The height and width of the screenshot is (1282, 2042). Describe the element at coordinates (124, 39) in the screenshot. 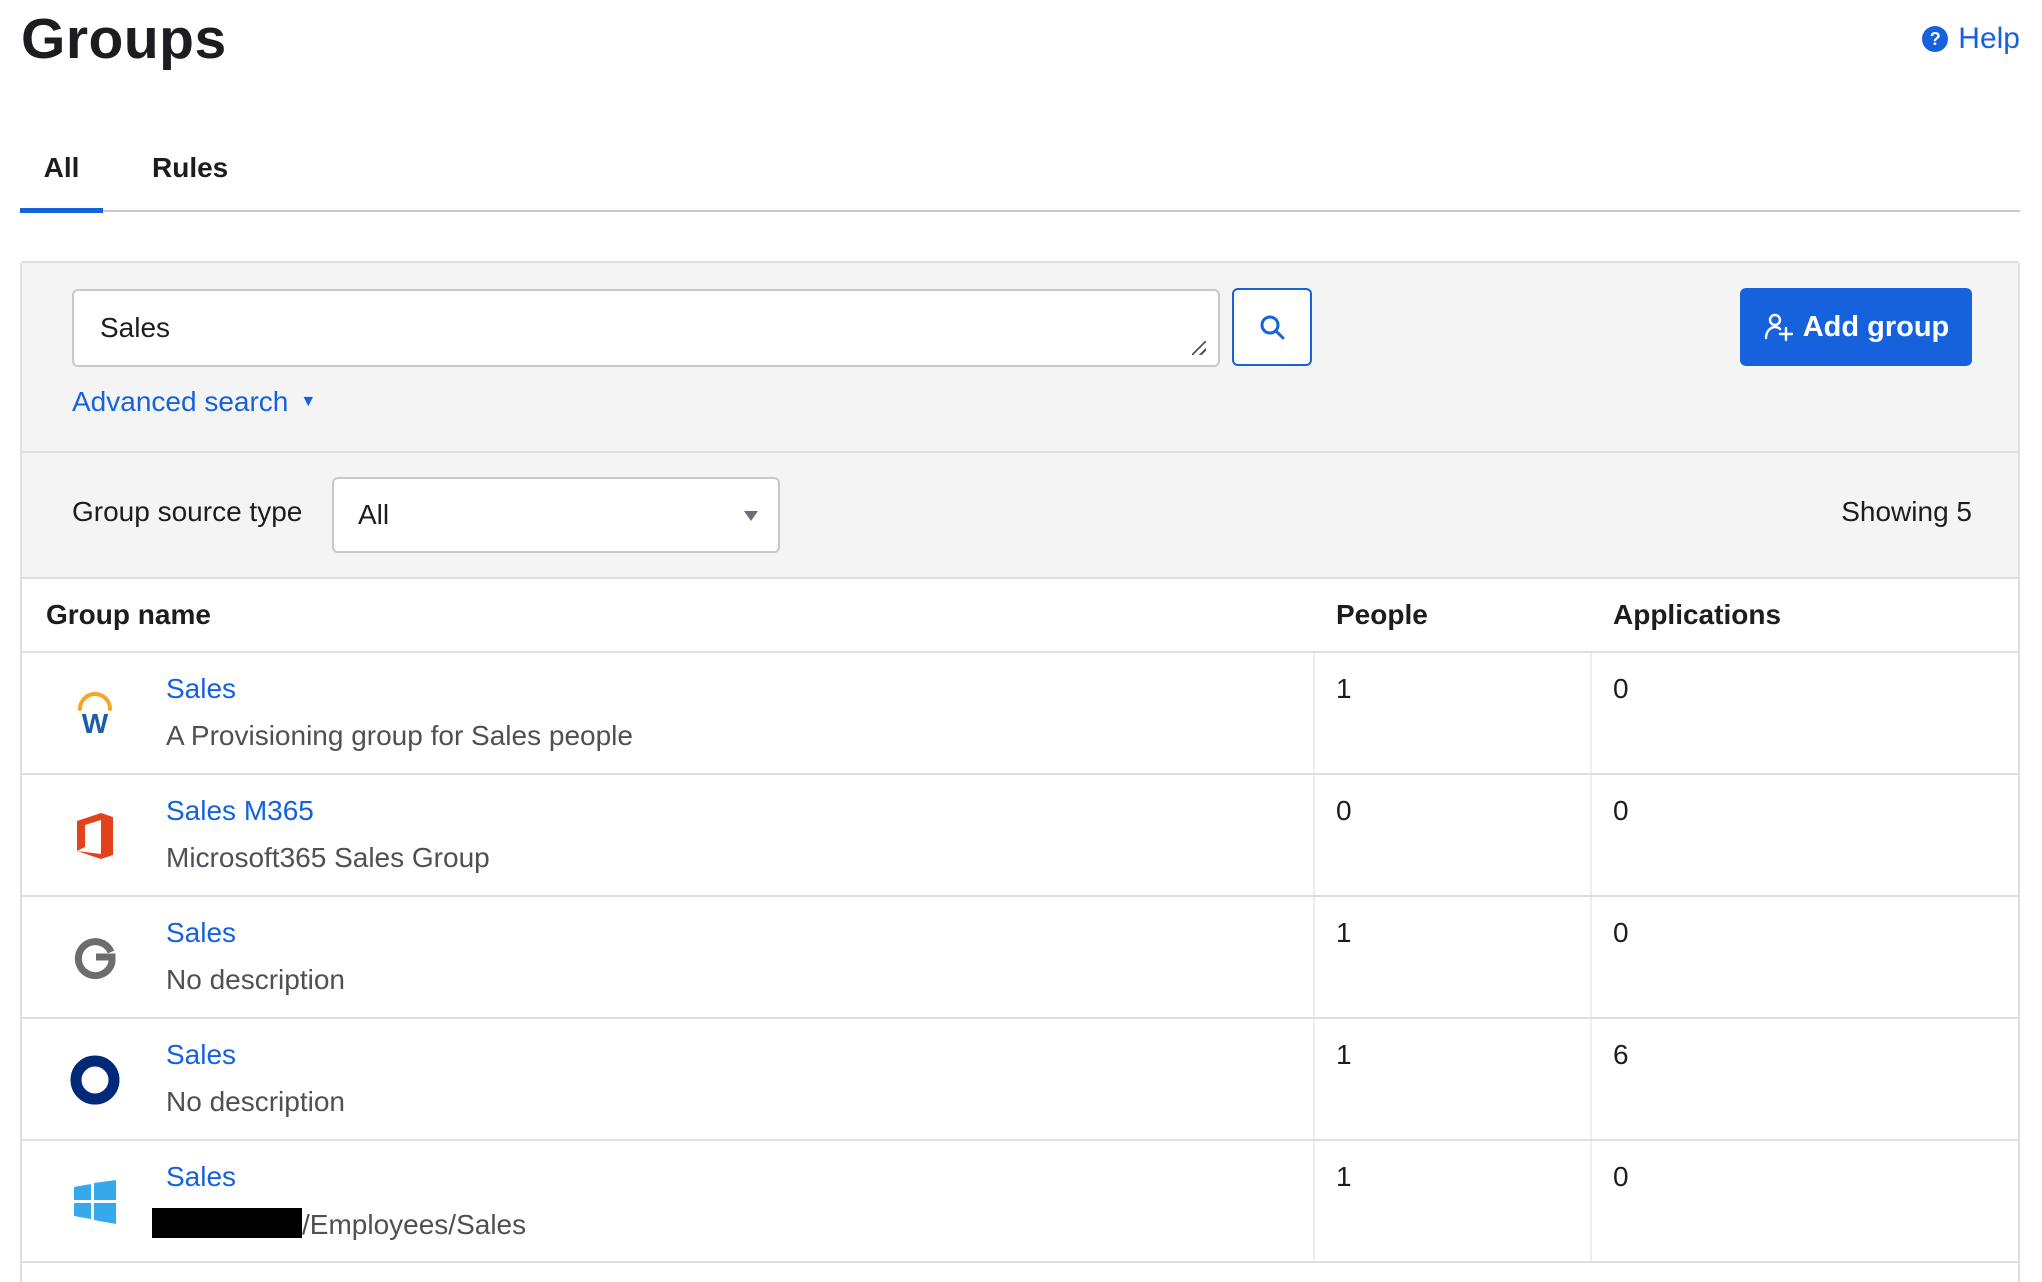

I see `page-title: Groups` at that location.